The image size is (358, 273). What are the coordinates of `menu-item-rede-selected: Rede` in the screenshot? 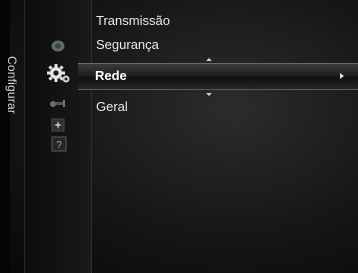 It's located at (218, 77).